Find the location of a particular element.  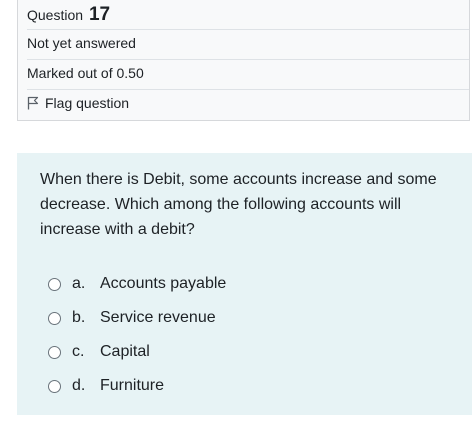

answer-option-b: b. Service revenue is located at coordinates (137, 318).